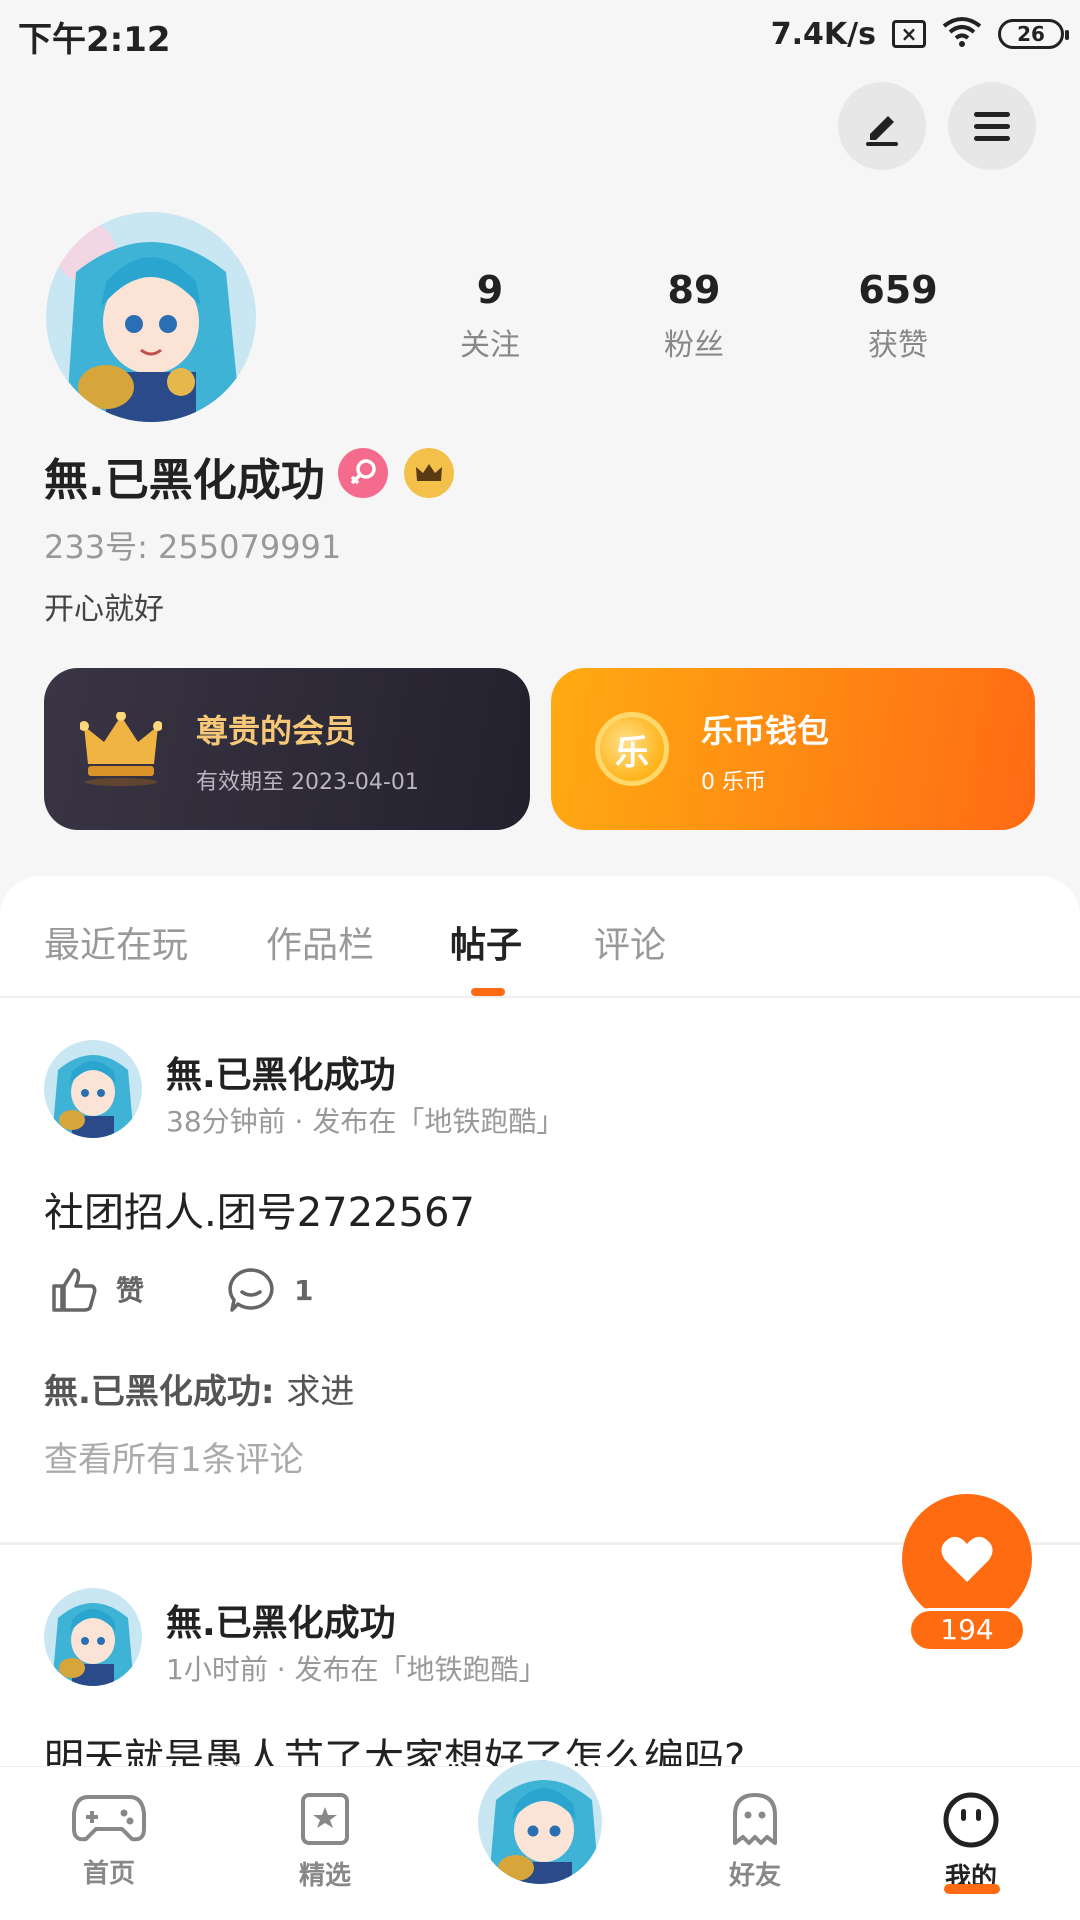 This screenshot has height=1920, width=1080. I want to click on nav-friends-label: 好友, so click(754, 1876).